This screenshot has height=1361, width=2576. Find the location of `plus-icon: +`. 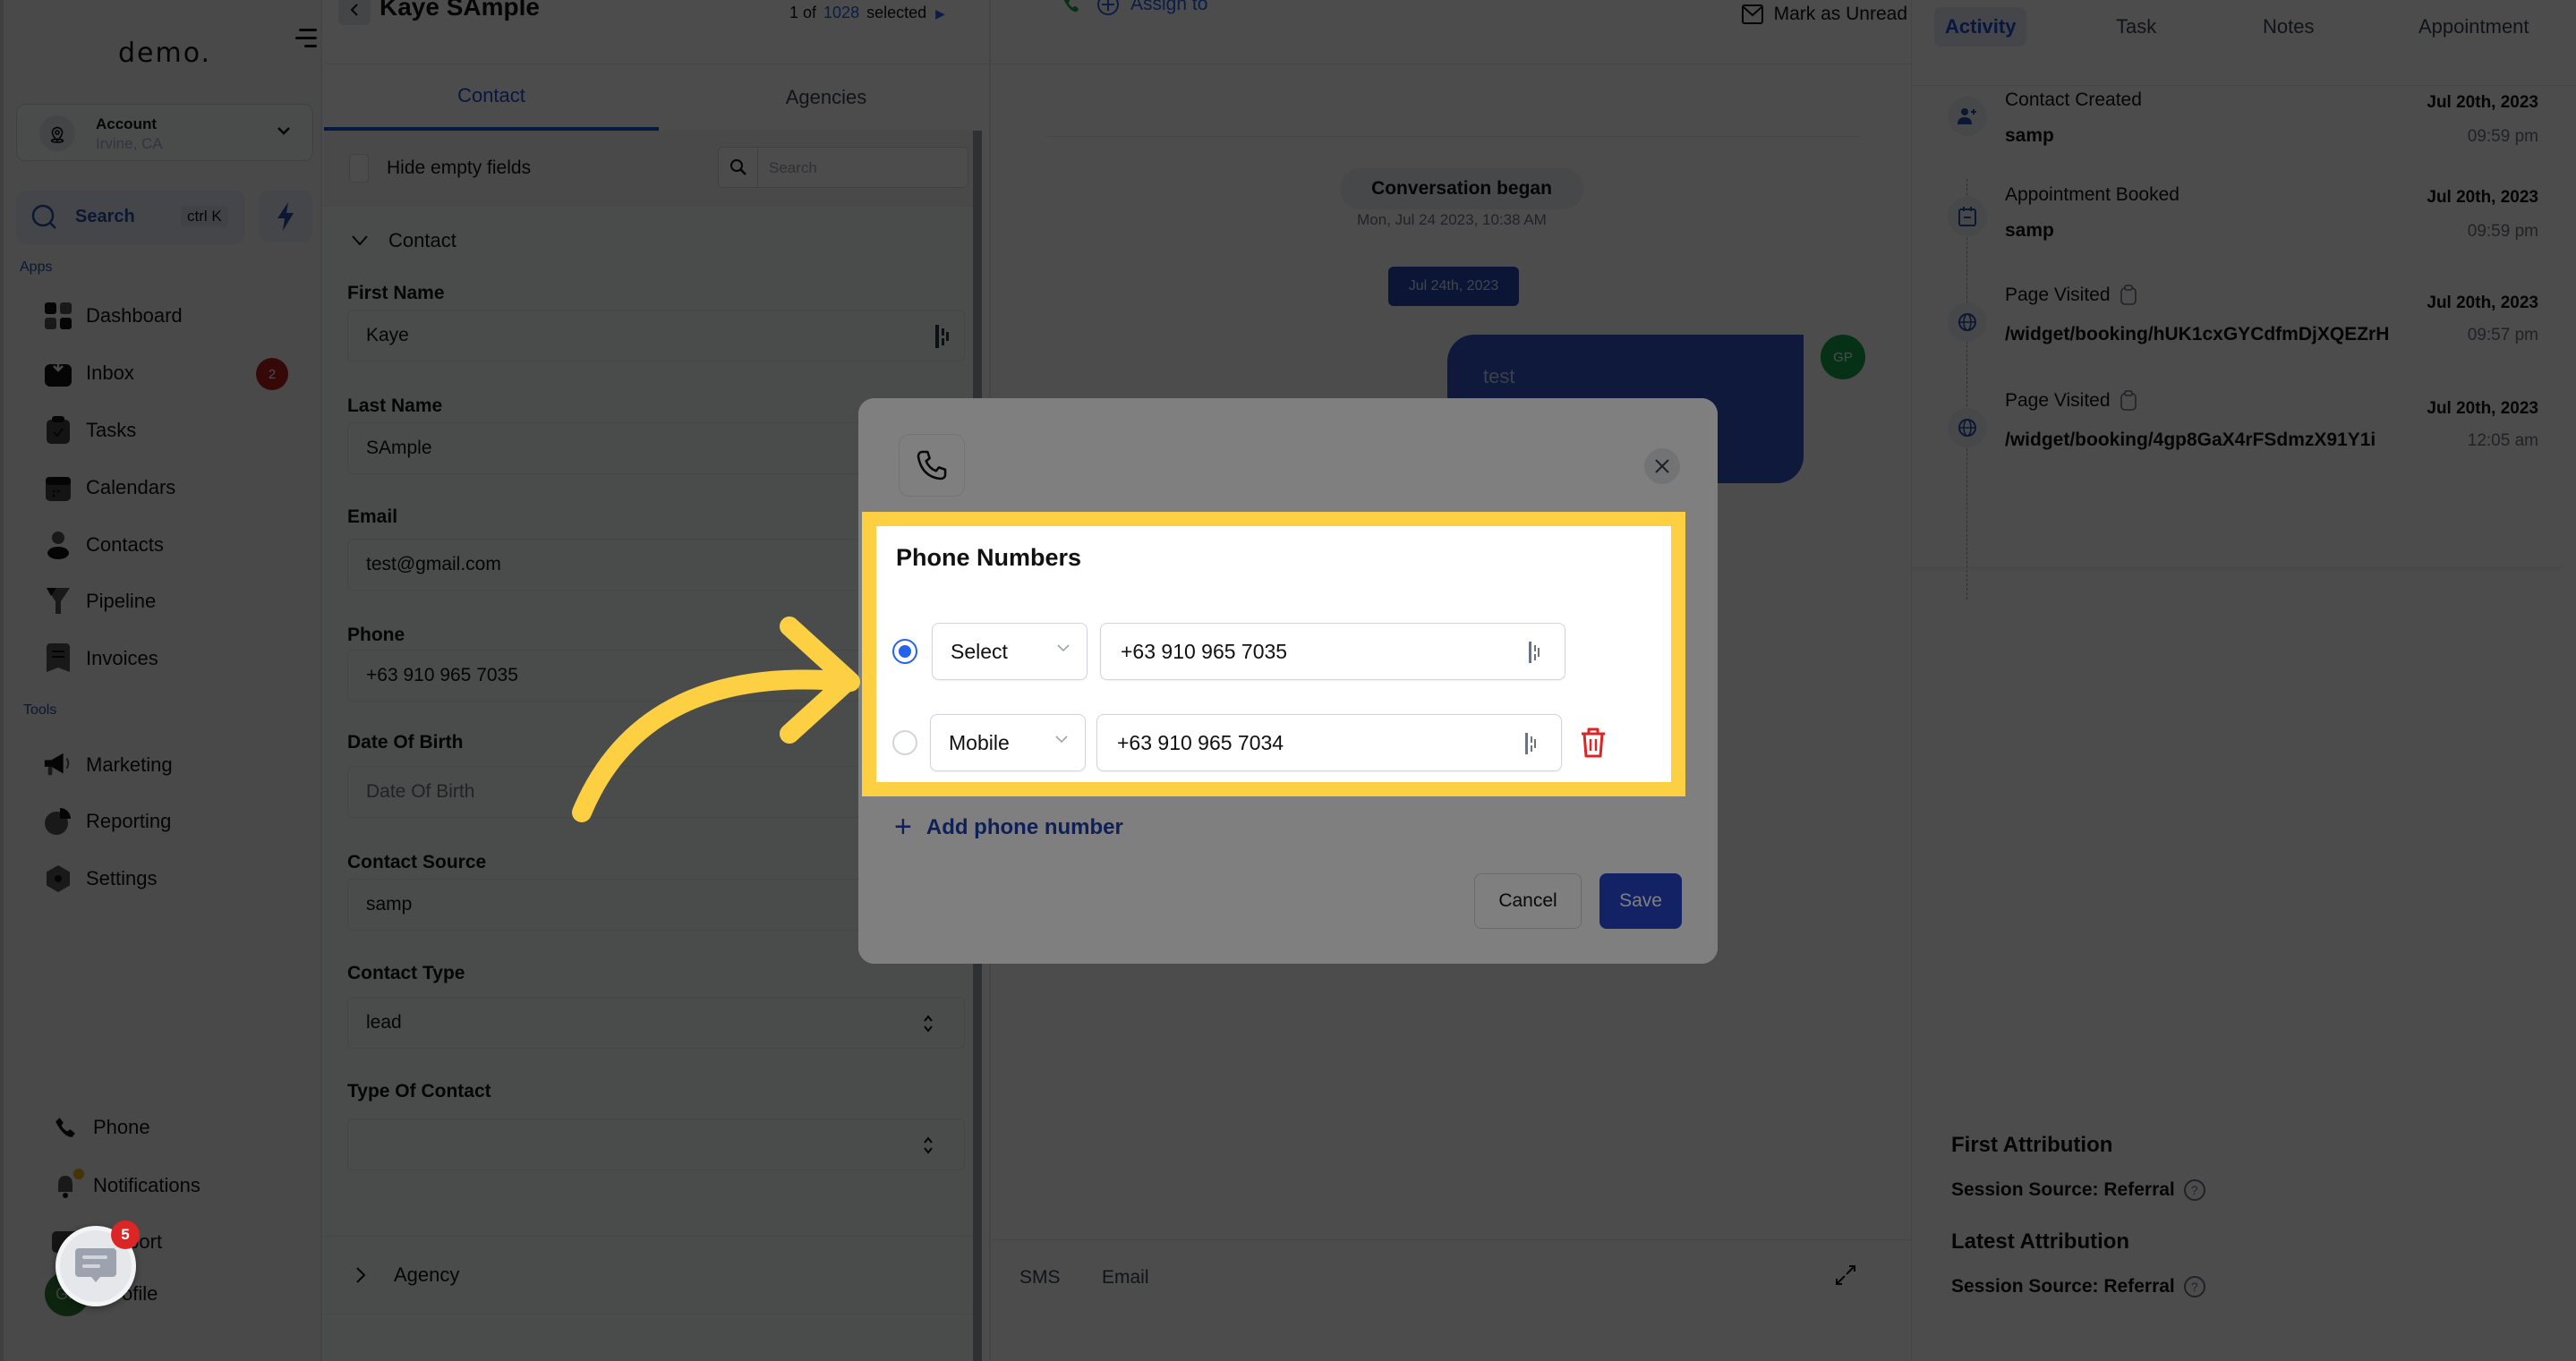

plus-icon: + is located at coordinates (903, 827).